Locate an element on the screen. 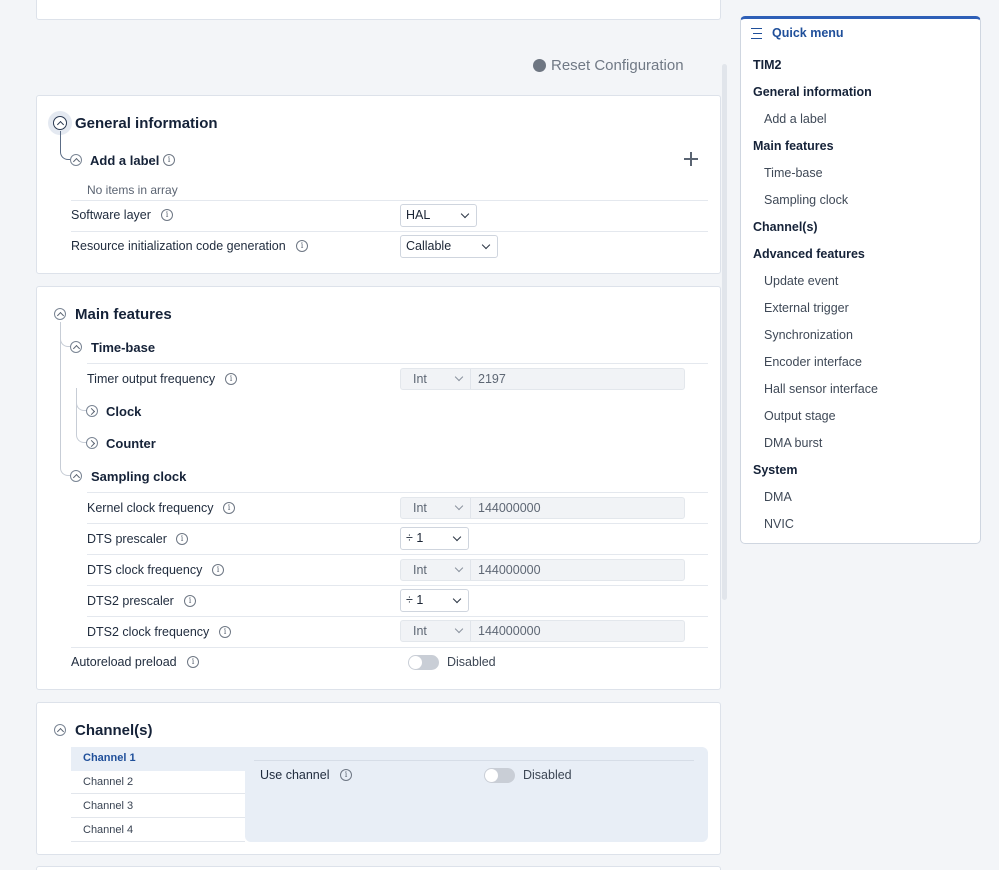 The image size is (999, 870). clock-expand-icon is located at coordinates (92, 411).